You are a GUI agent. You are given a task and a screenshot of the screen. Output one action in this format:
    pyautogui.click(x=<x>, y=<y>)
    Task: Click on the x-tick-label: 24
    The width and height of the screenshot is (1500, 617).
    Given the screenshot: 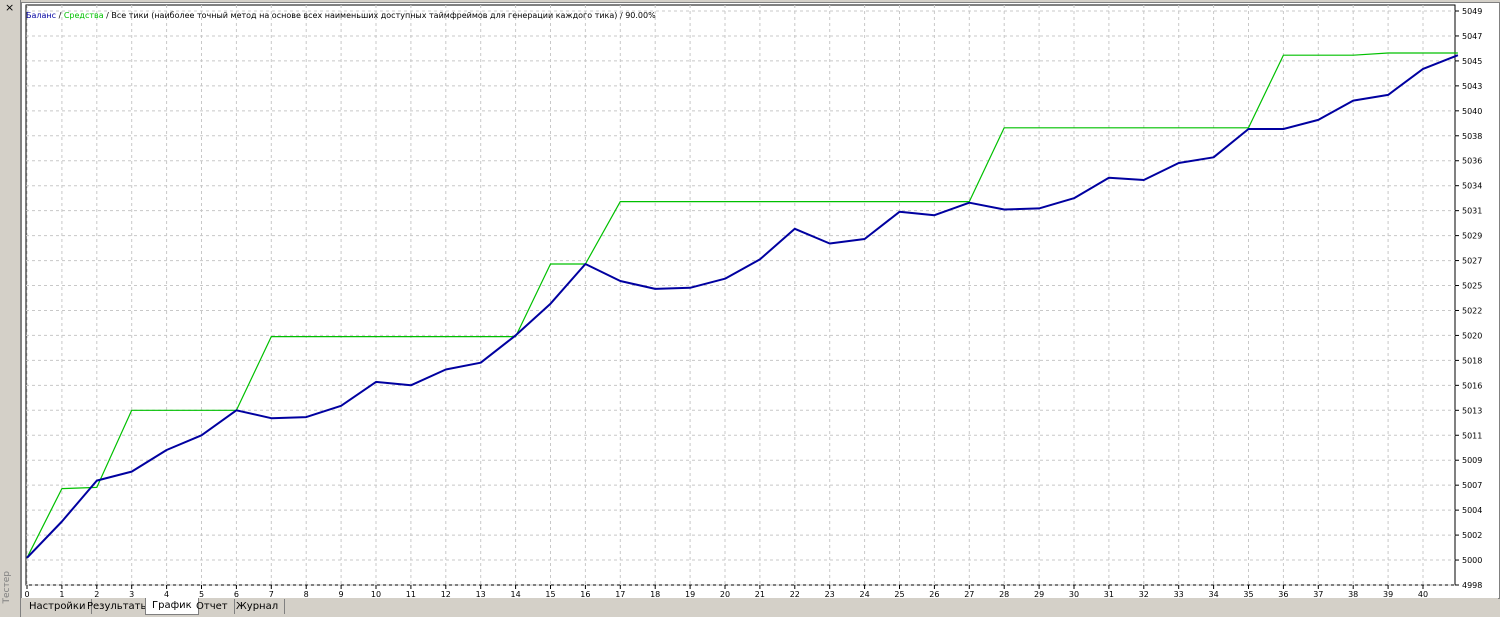 What is the action you would take?
    pyautogui.click(x=865, y=594)
    